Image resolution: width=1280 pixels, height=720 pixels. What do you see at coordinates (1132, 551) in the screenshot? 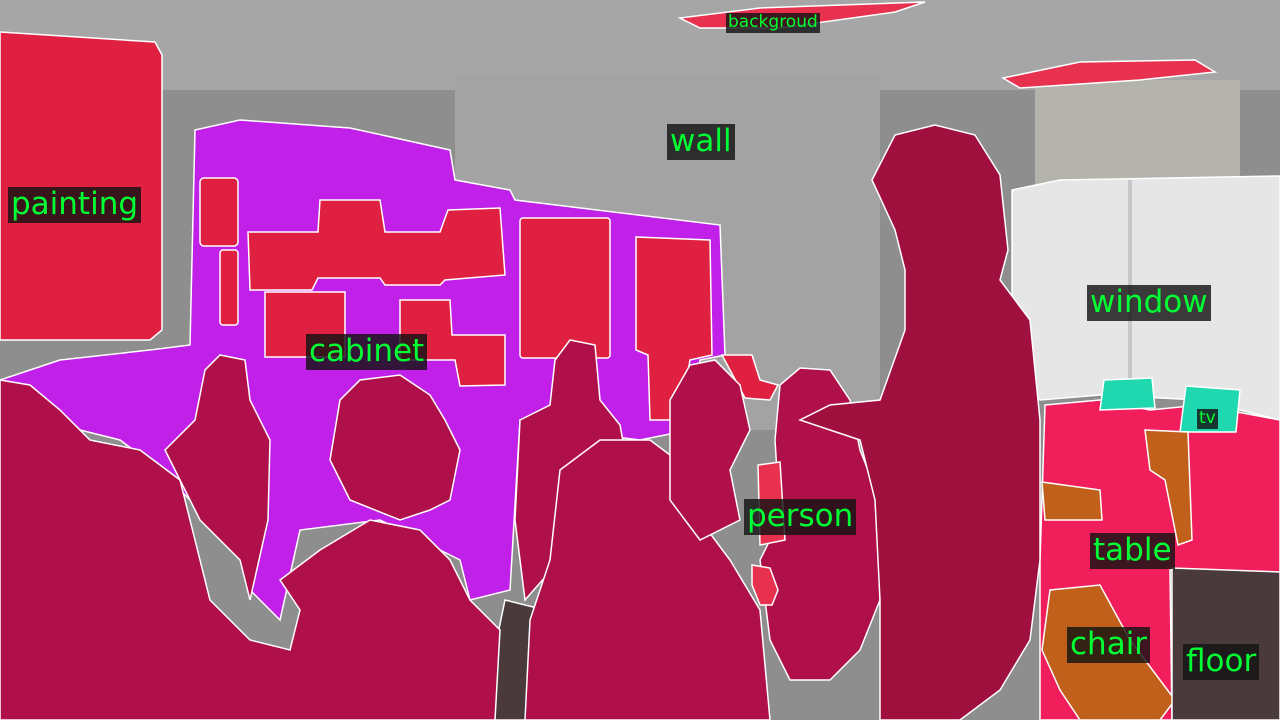
I see `label-table: table` at bounding box center [1132, 551].